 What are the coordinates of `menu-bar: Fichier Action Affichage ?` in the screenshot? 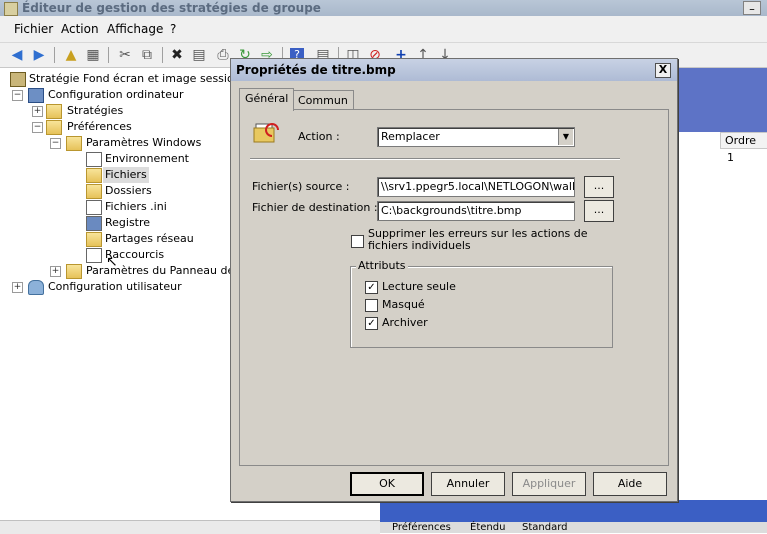 It's located at (383, 29).